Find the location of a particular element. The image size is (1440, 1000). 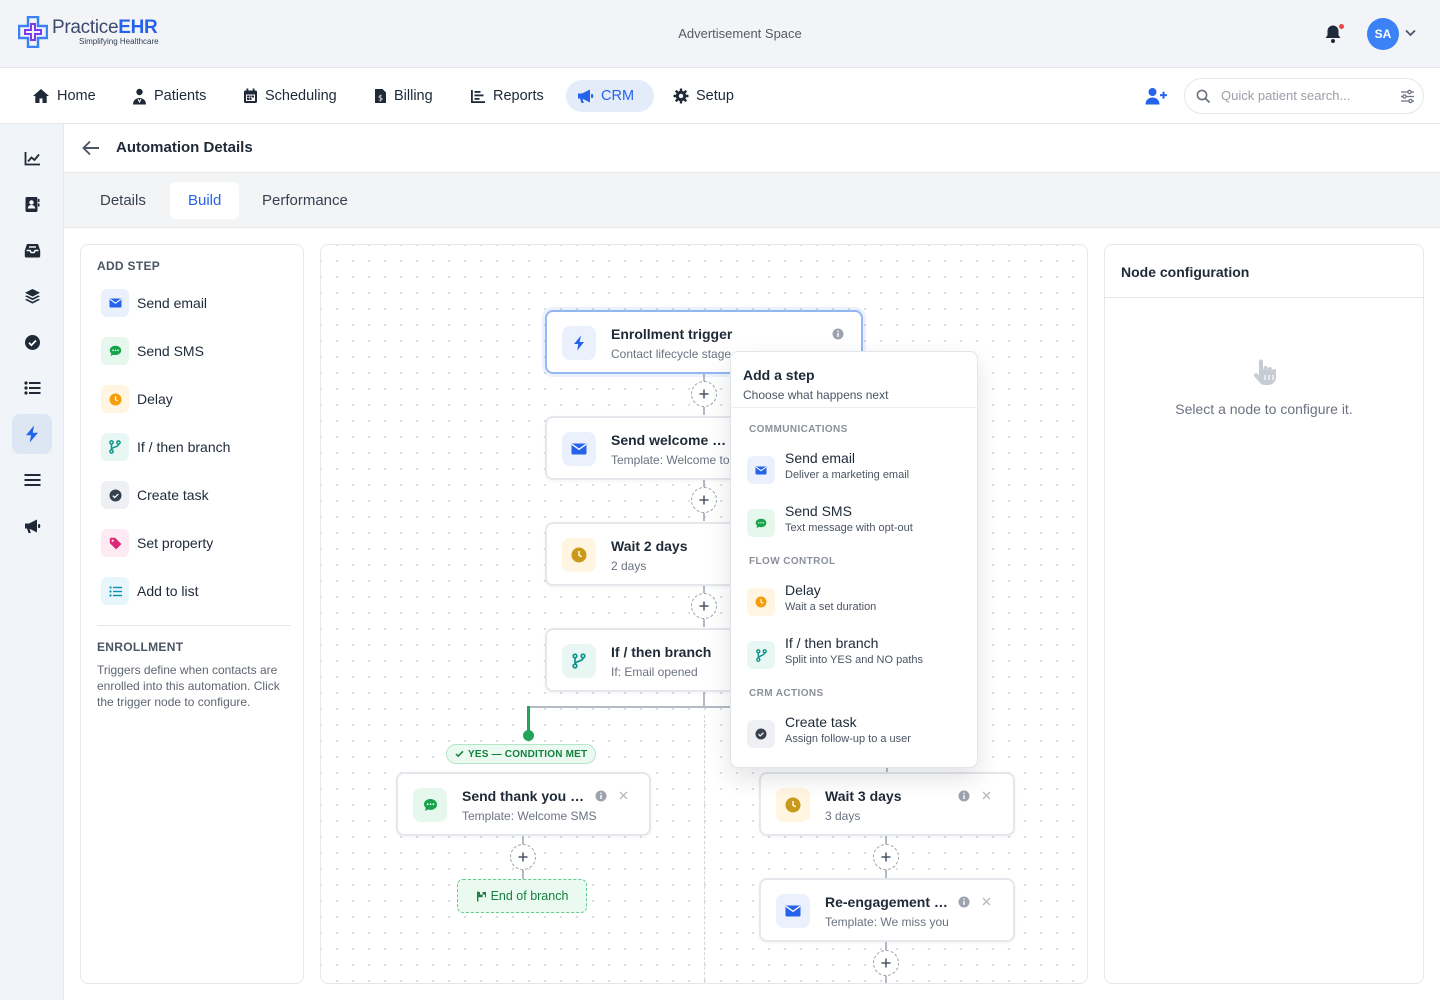

sidebar-layers is located at coordinates (32, 296).